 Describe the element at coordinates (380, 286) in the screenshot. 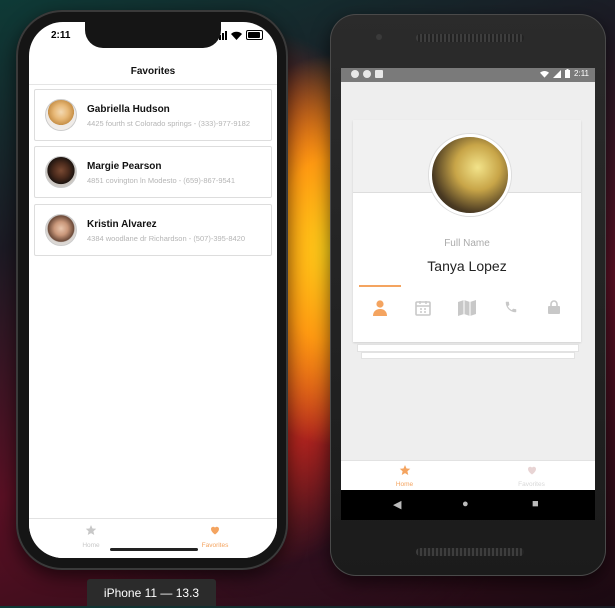

I see `active-tab-indicator` at that location.